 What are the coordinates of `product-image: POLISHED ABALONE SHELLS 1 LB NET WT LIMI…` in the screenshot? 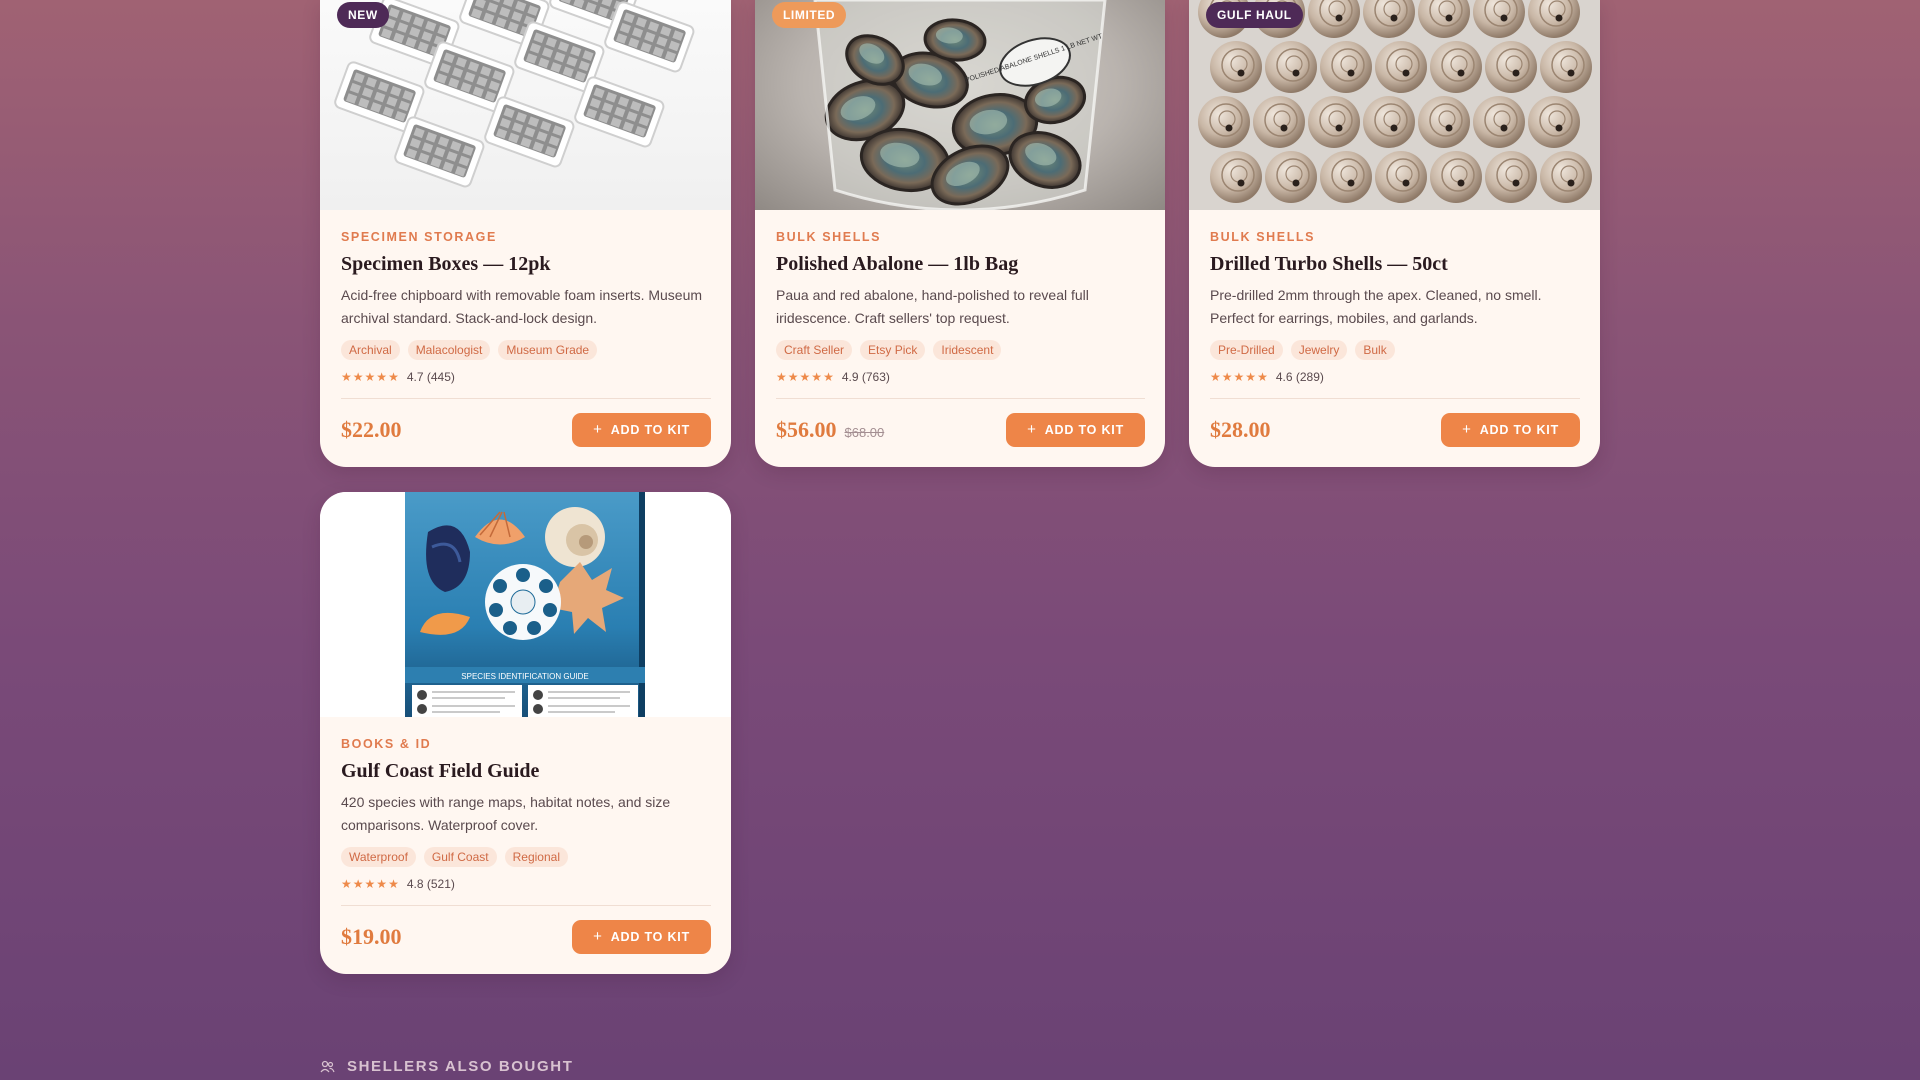 It's located at (960, 105).